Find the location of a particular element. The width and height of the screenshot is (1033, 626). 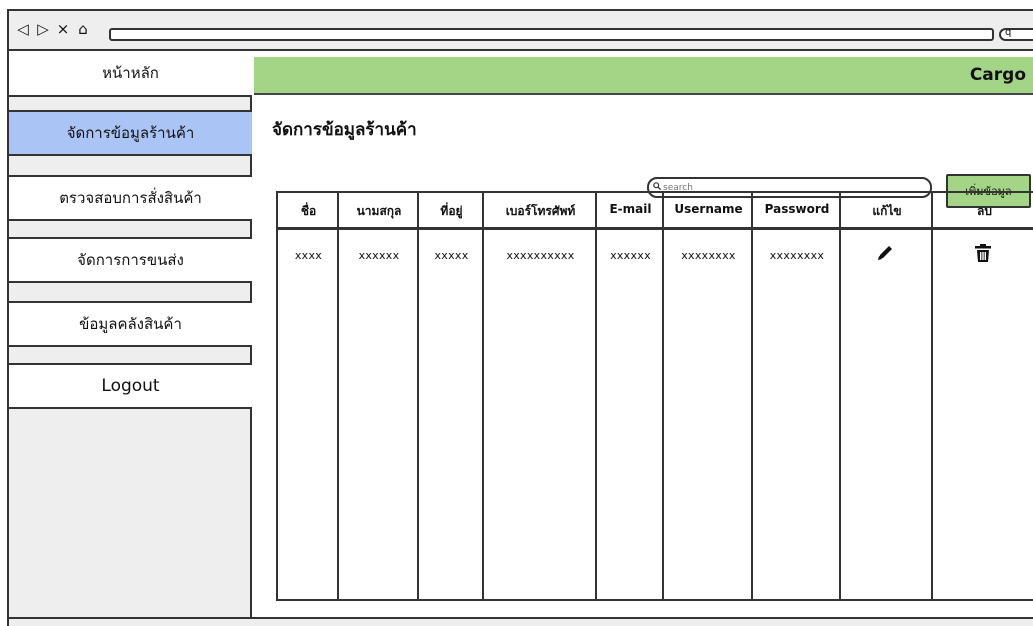

sidebar-item-label: Logout is located at coordinates (130, 386).